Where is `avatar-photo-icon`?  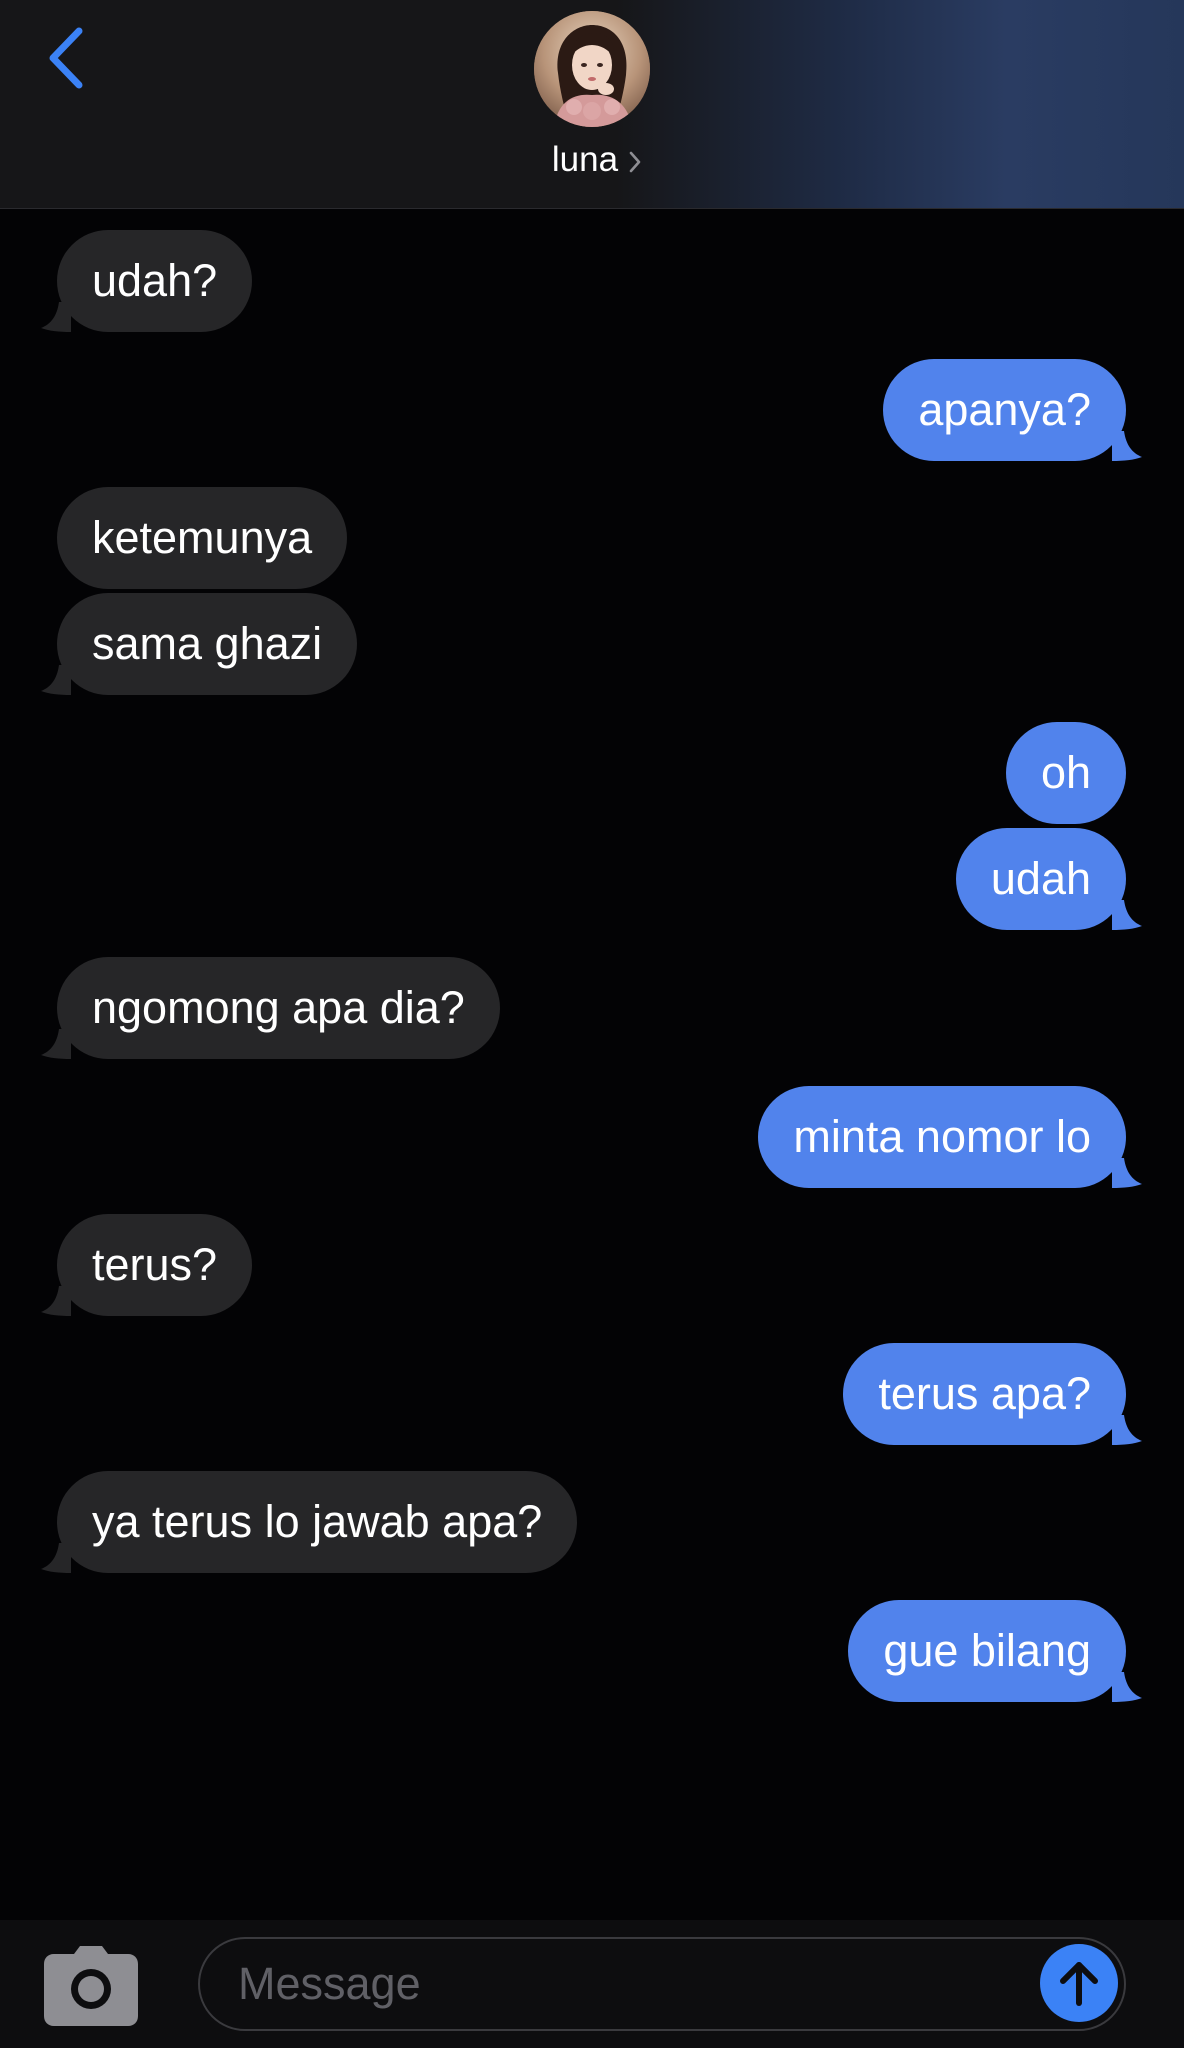 avatar-photo-icon is located at coordinates (592, 69).